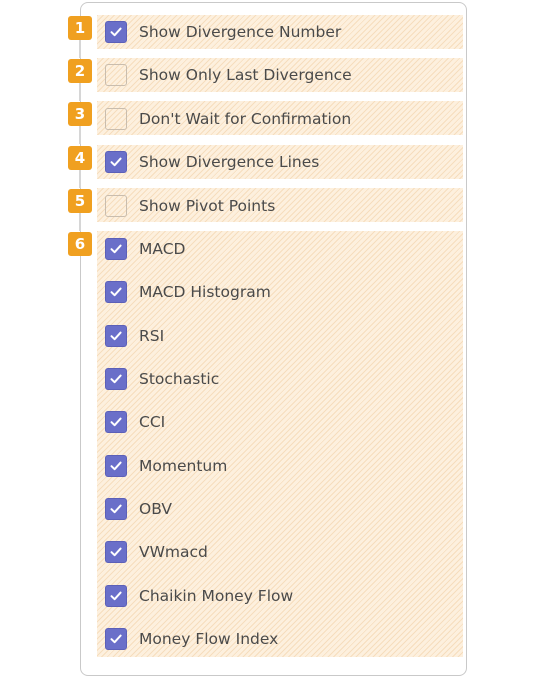 The image size is (550, 678). What do you see at coordinates (179, 379) in the screenshot?
I see `indicator-label: Stochastic` at bounding box center [179, 379].